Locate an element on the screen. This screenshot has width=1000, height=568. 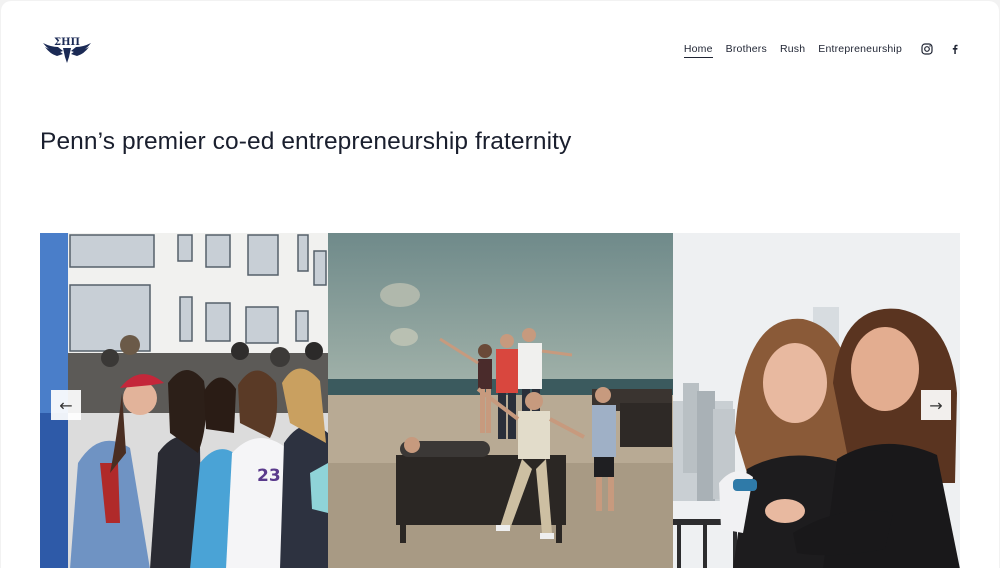
instagram-icon is located at coordinates (927, 48).